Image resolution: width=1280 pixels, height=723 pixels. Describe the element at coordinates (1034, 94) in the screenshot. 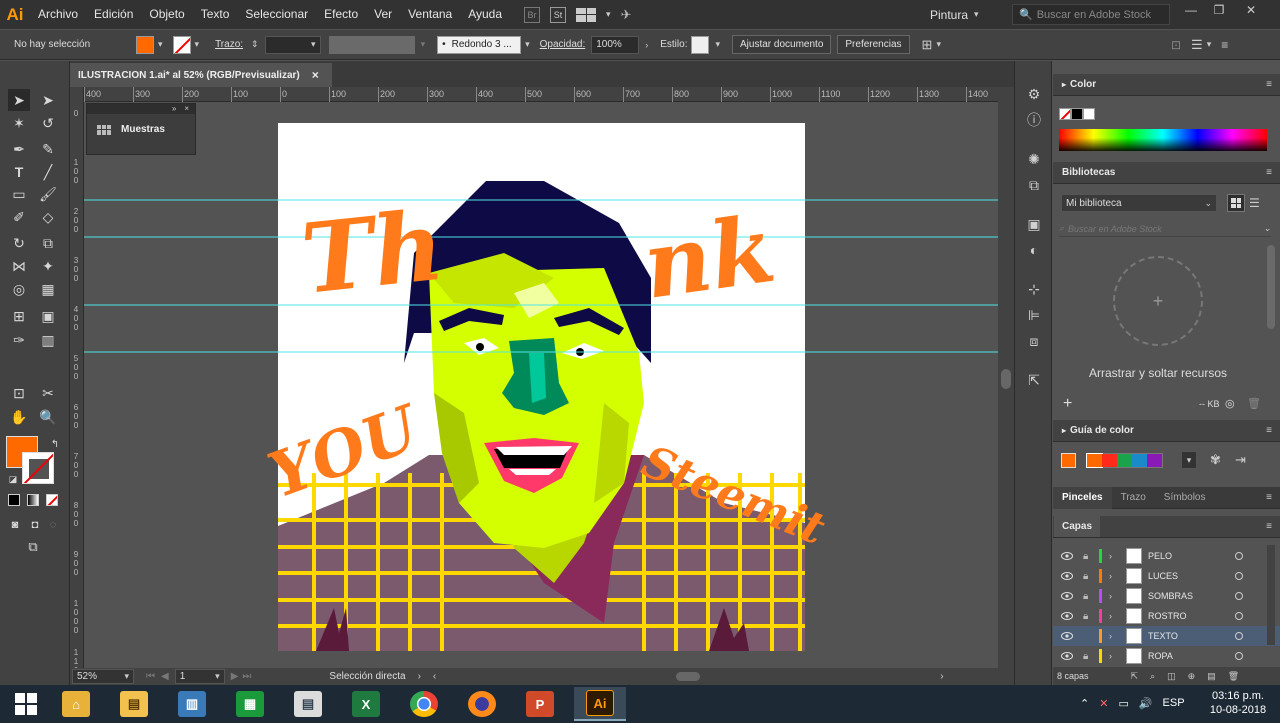

I see `properties-icon: ⚙` at that location.